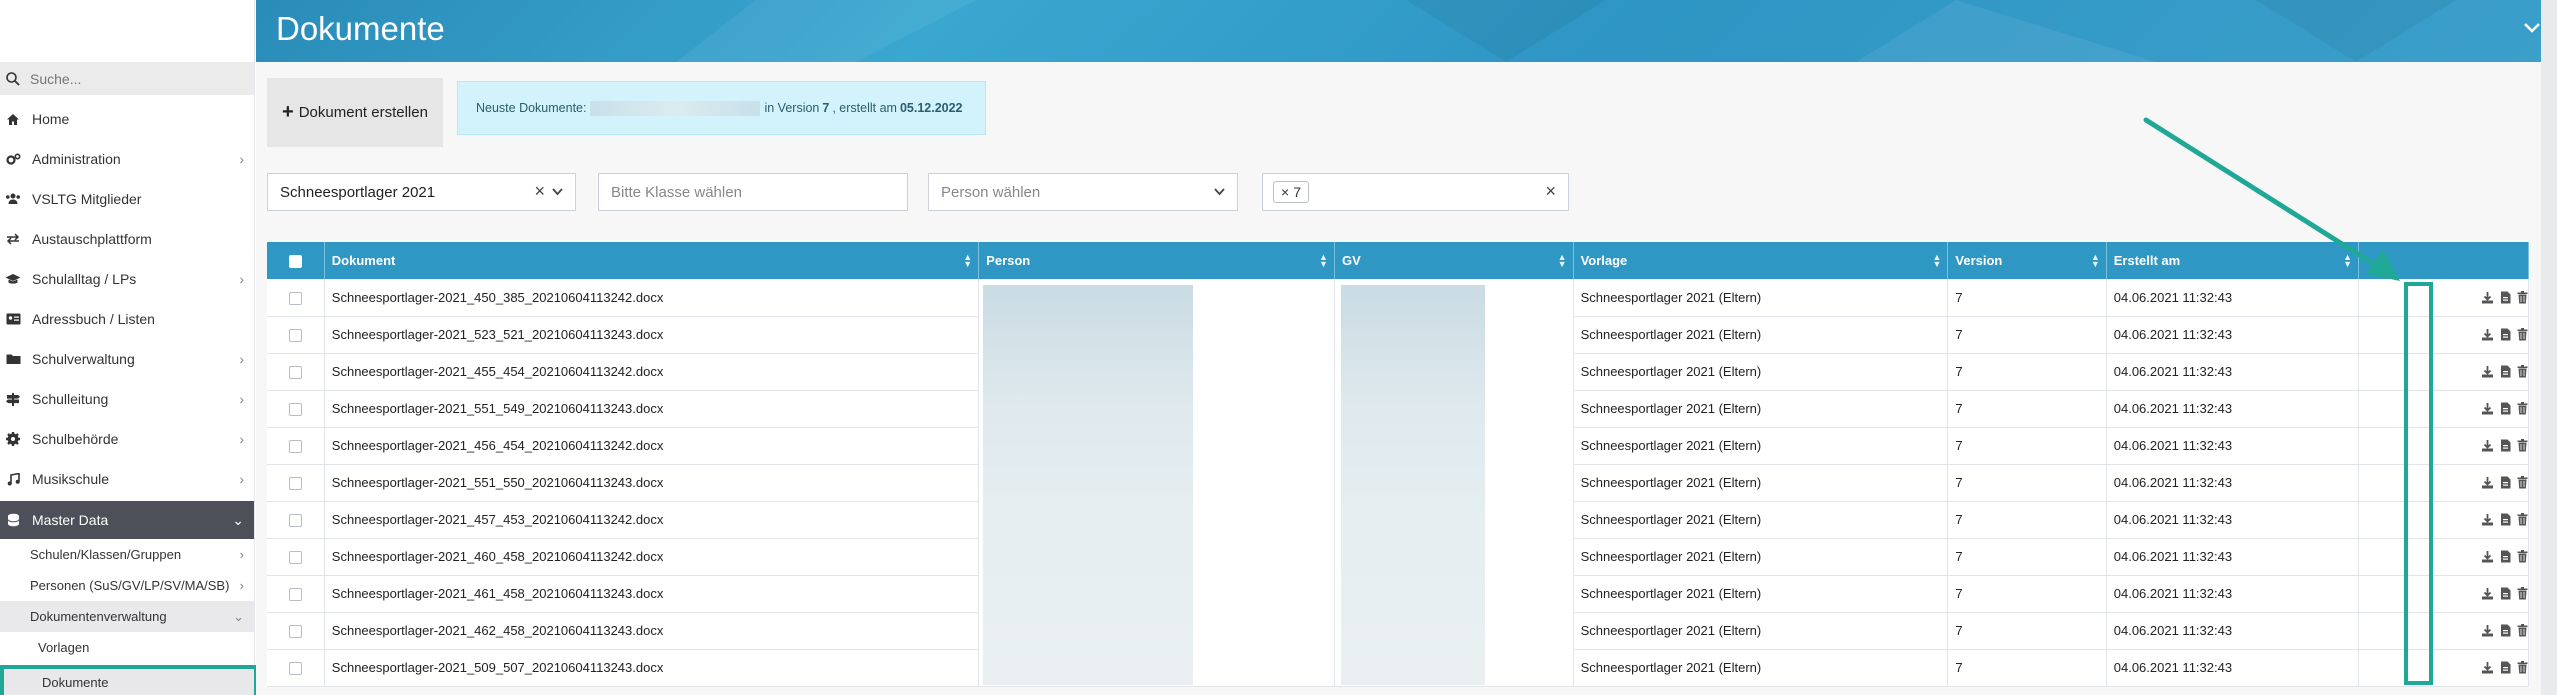 This screenshot has width=2557, height=695. What do you see at coordinates (127, 359) in the screenshot?
I see `sidebar-item-schulverwaltung: Schulverwaltung ›` at bounding box center [127, 359].